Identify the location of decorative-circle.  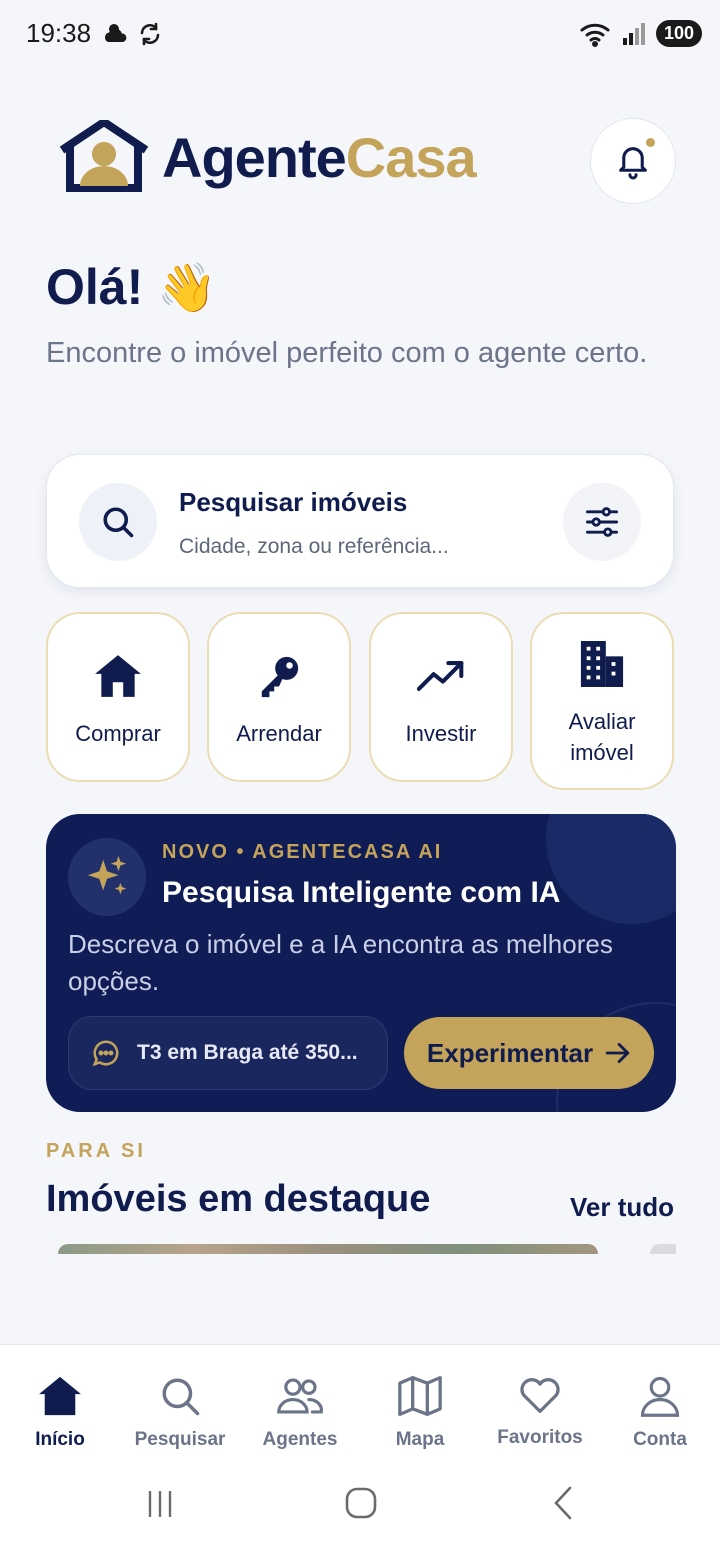
(611, 869).